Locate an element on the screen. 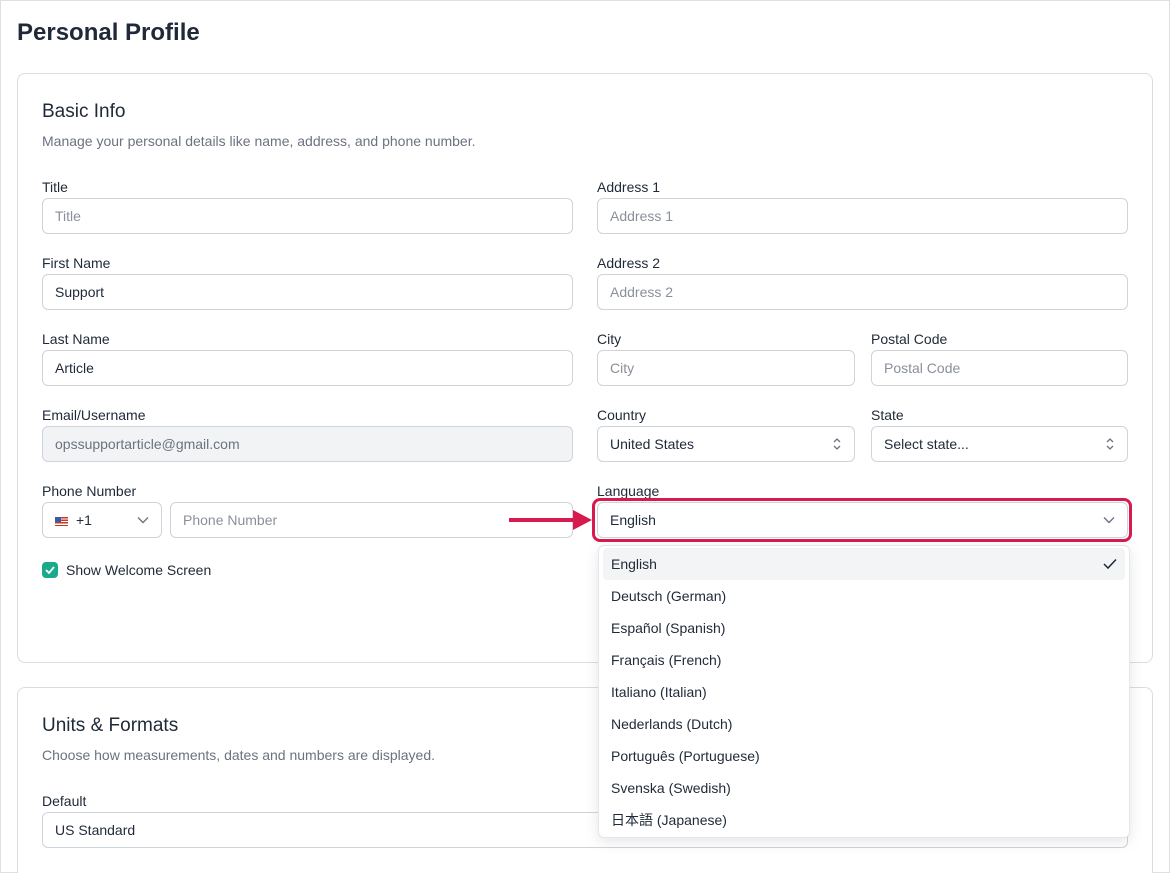 Image resolution: width=1170 pixels, height=873 pixels. phone-label: Phone Number is located at coordinates (89, 491).